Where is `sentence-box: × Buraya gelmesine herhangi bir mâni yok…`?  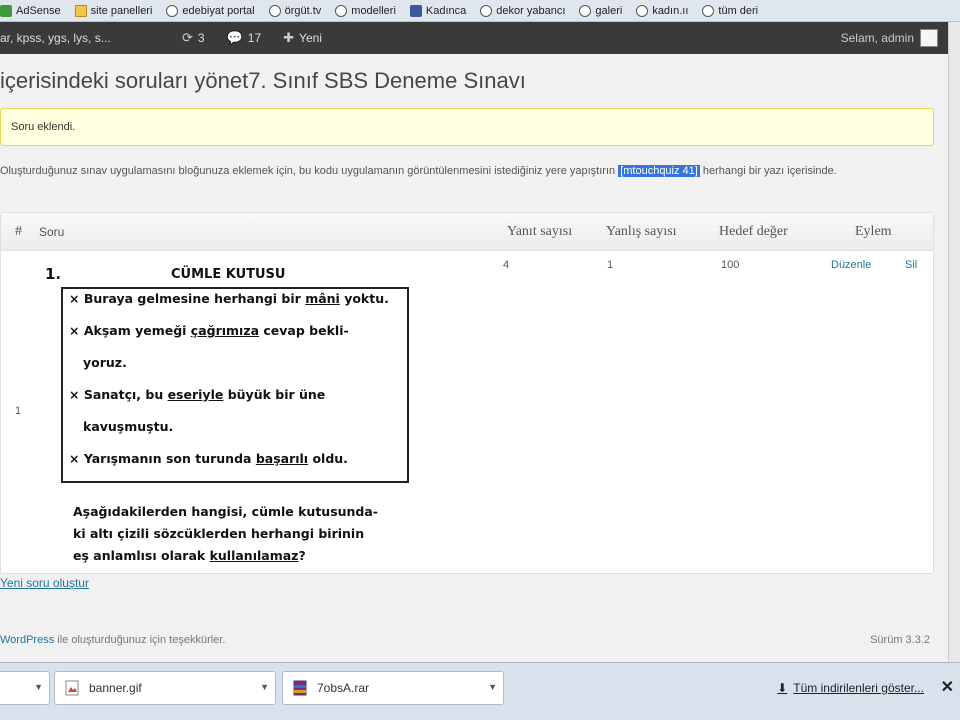
sentence-box: × Buraya gelmesine herhangi bir mâni yok… is located at coordinates (235, 385).